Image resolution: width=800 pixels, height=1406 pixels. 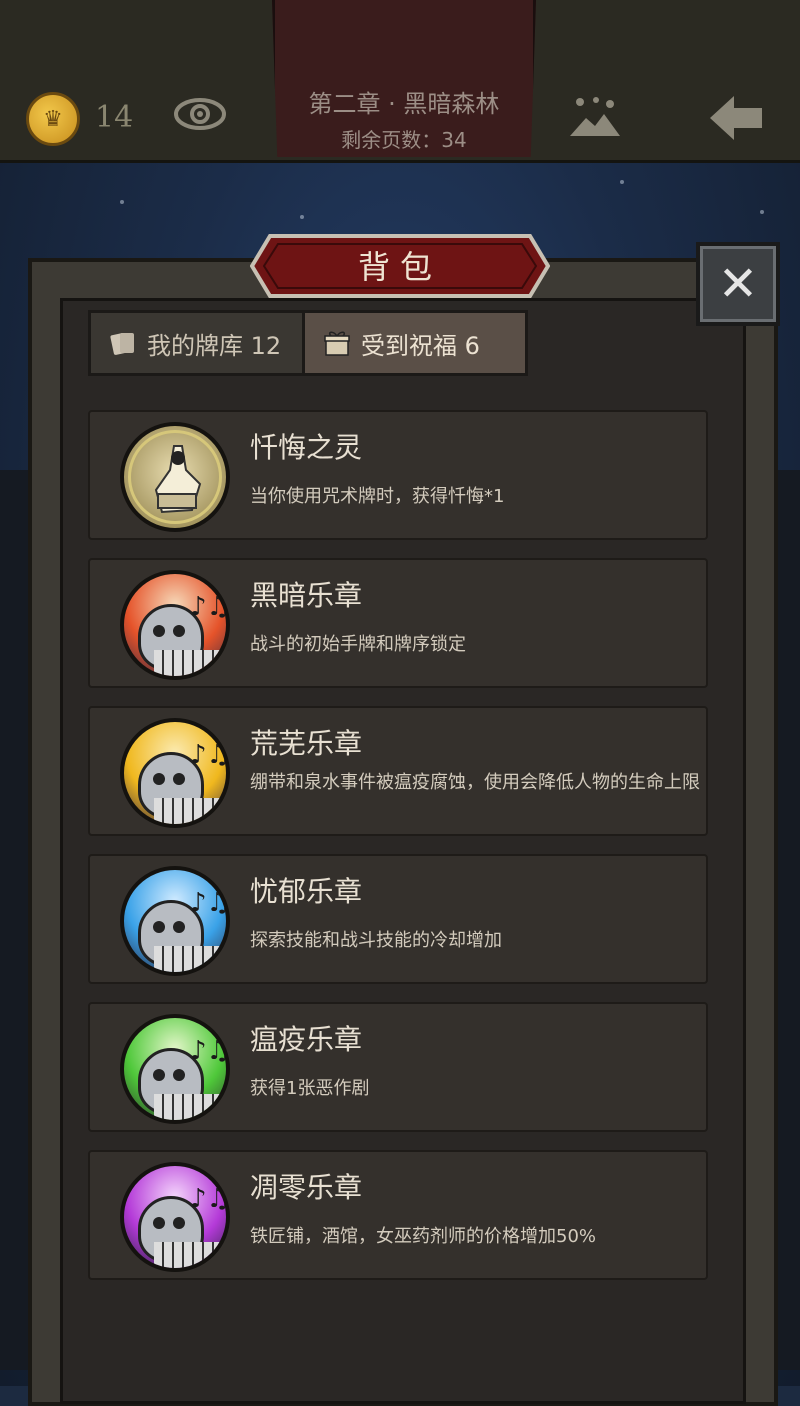 What do you see at coordinates (337, 343) in the screenshot?
I see `gift-icon` at bounding box center [337, 343].